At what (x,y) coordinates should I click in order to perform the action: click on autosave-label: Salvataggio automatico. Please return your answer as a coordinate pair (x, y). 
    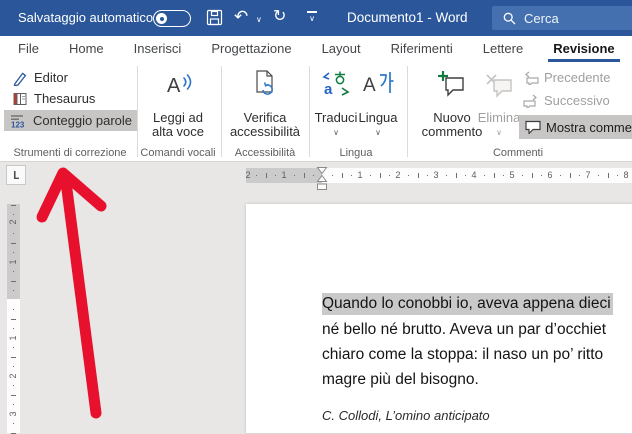
    Looking at the image, I should click on (86, 17).